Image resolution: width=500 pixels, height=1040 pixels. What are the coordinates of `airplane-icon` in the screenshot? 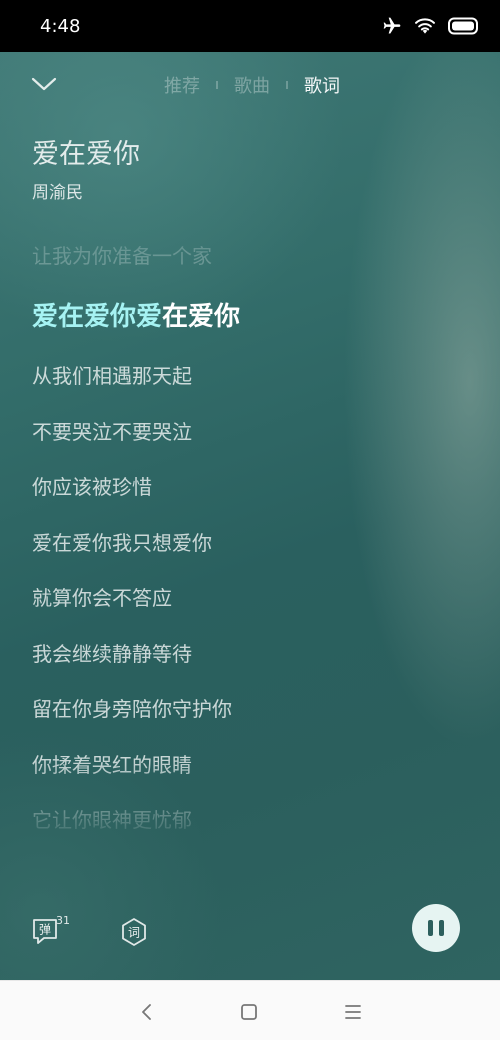 It's located at (392, 25).